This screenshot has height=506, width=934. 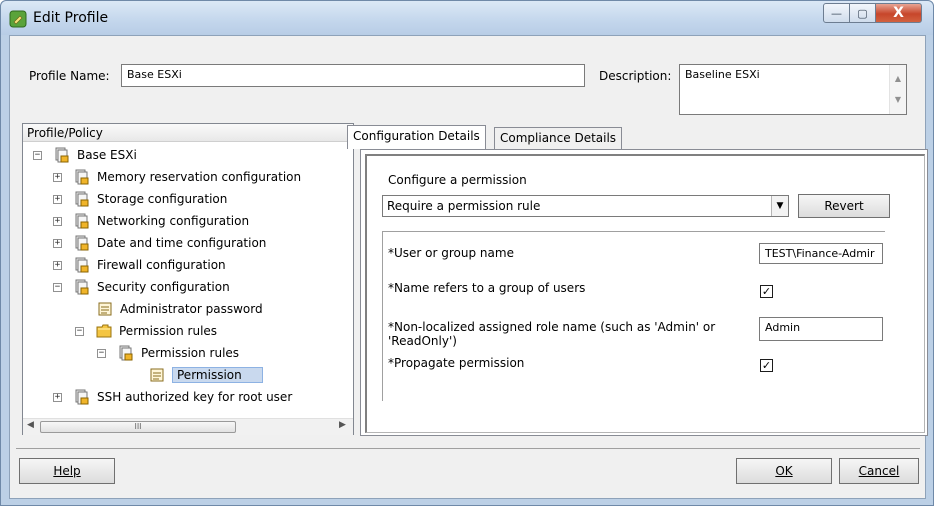 I want to click on scroll-thumb: III, so click(x=138, y=427).